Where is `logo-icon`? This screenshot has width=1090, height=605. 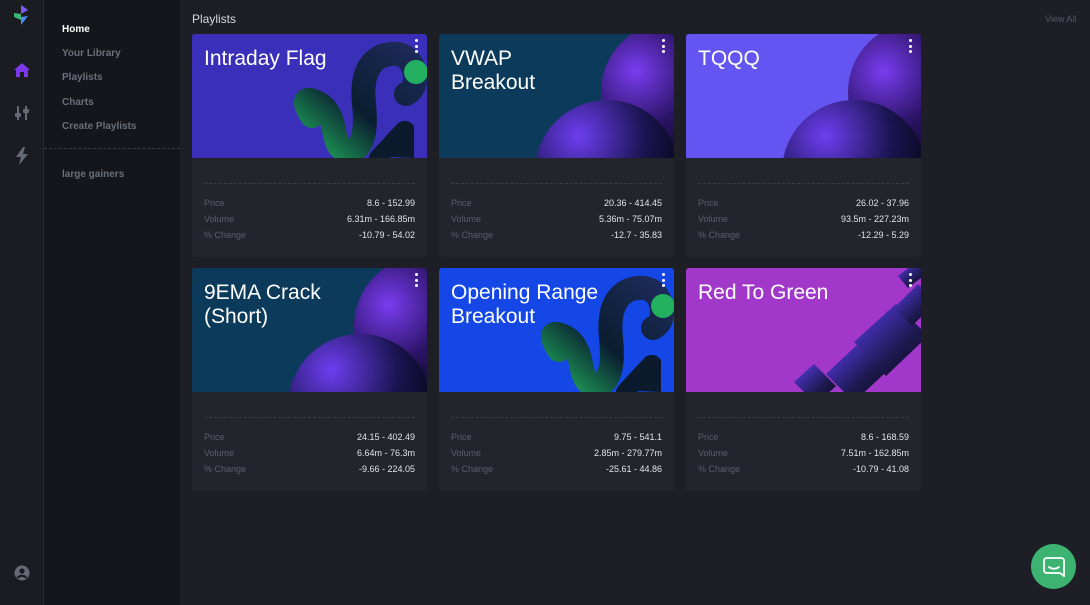
logo-icon is located at coordinates (21, 15).